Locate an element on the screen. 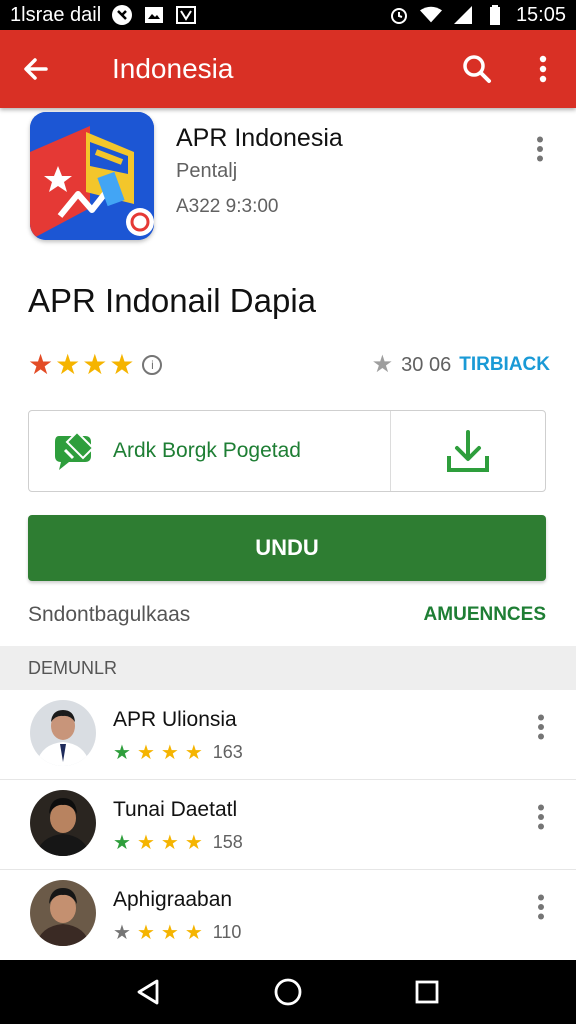  list-item-rating: ★ ★ ★ ★ 110 is located at coordinates (177, 932).